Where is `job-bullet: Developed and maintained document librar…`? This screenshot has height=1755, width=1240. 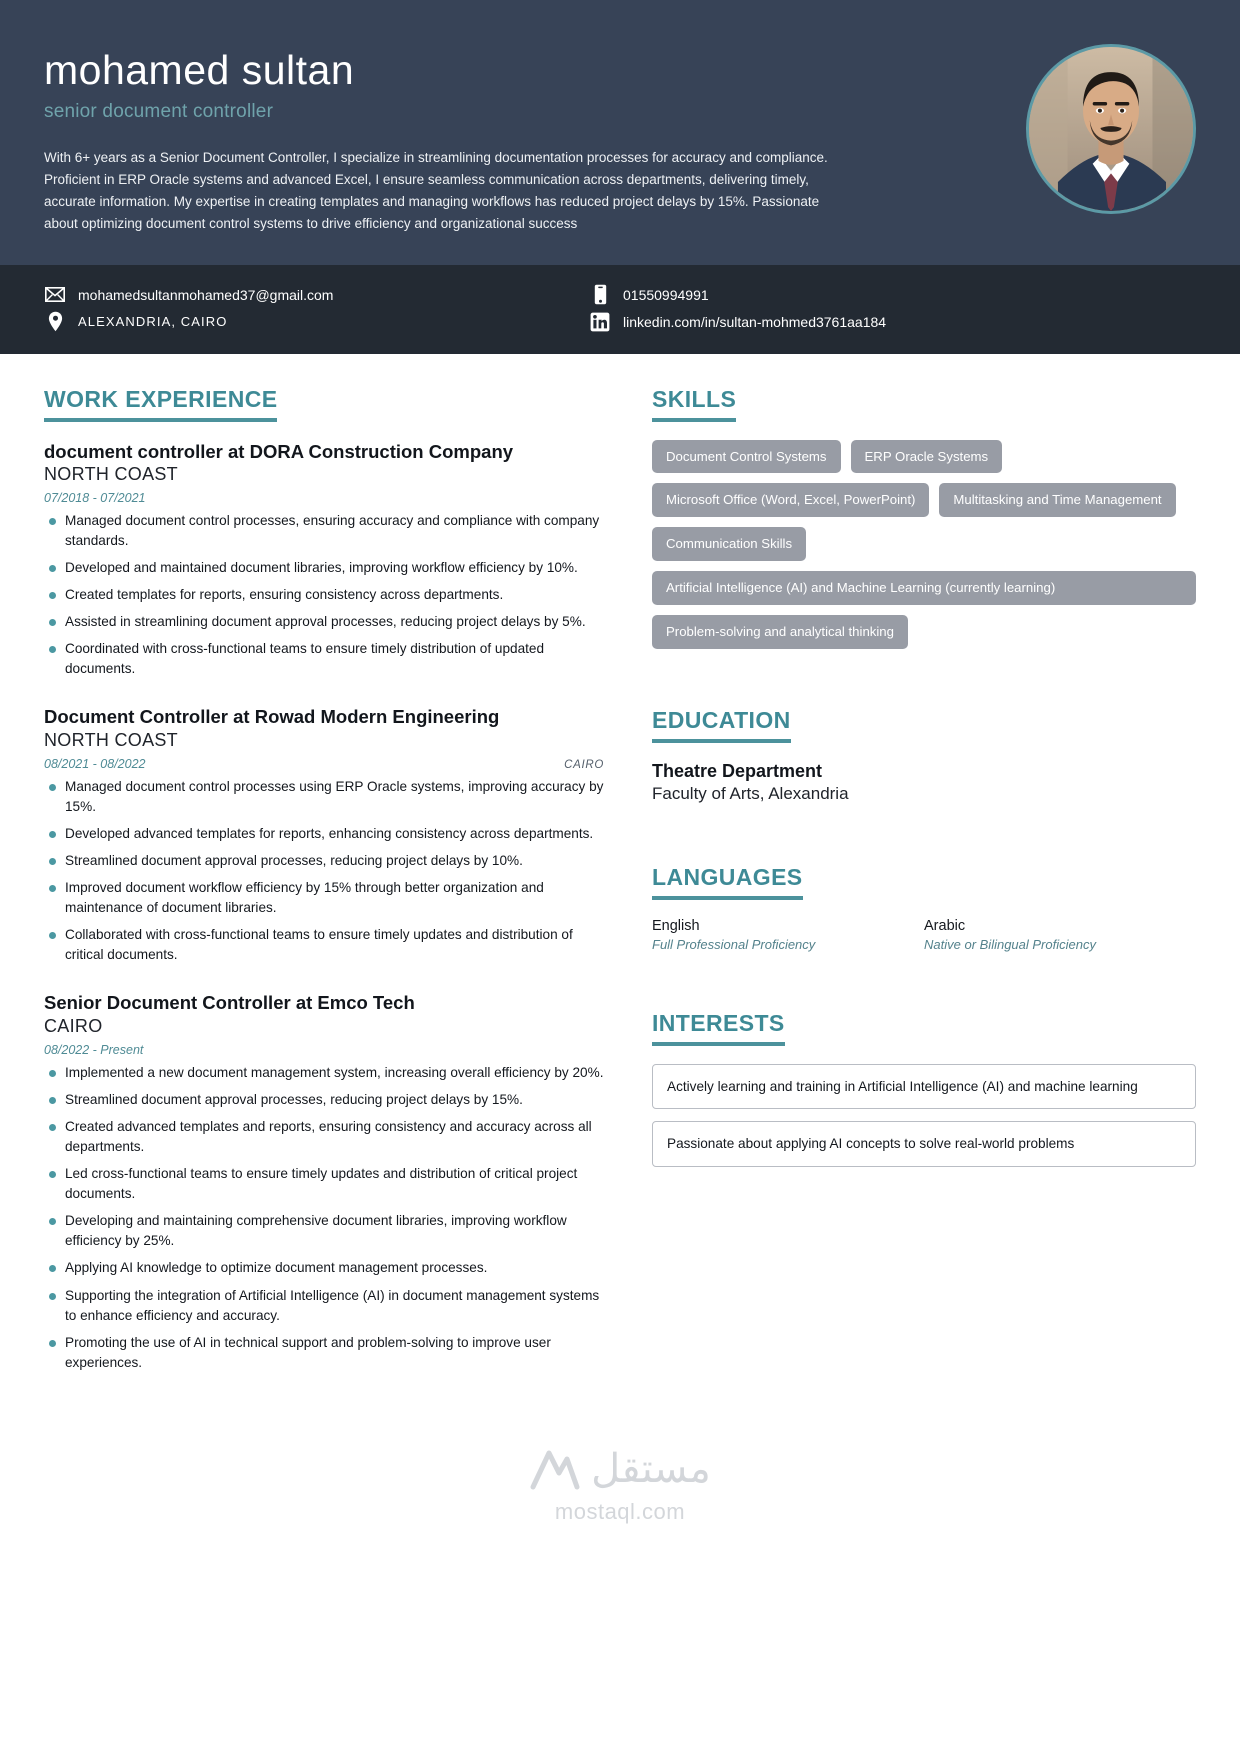 job-bullet: Developed and maintained document librar… is located at coordinates (324, 568).